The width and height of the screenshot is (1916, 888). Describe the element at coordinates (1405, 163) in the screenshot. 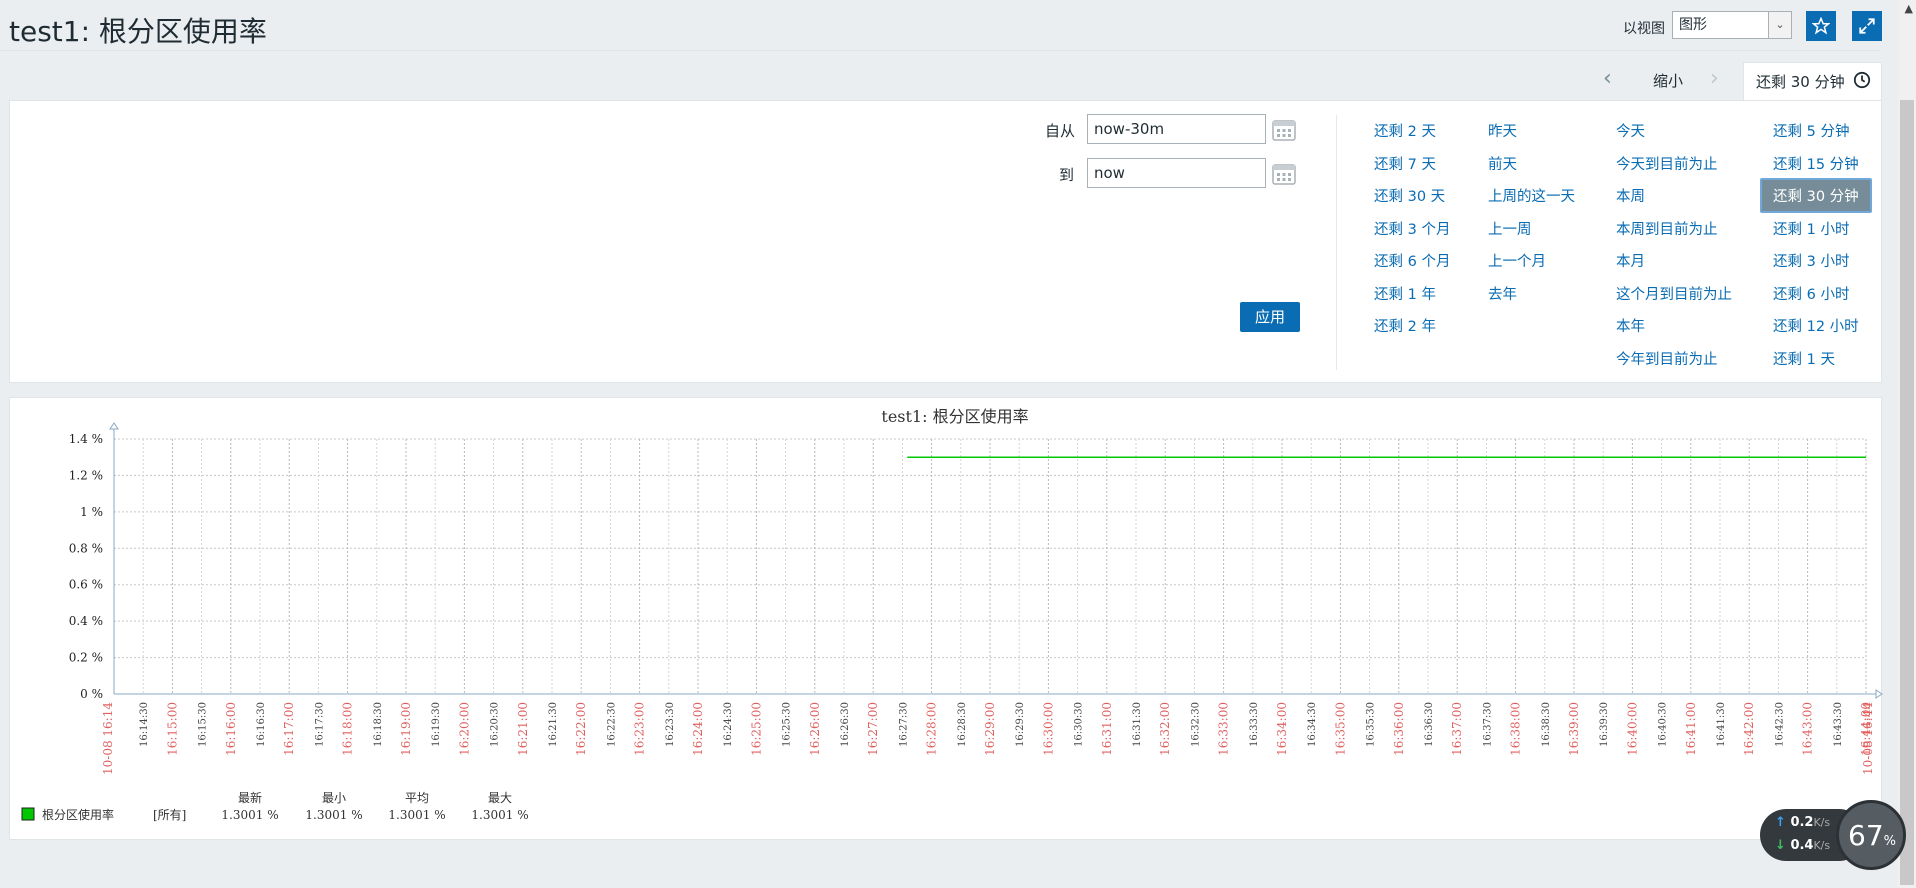

I see `quick-range-link: 还剩 7 天` at that location.